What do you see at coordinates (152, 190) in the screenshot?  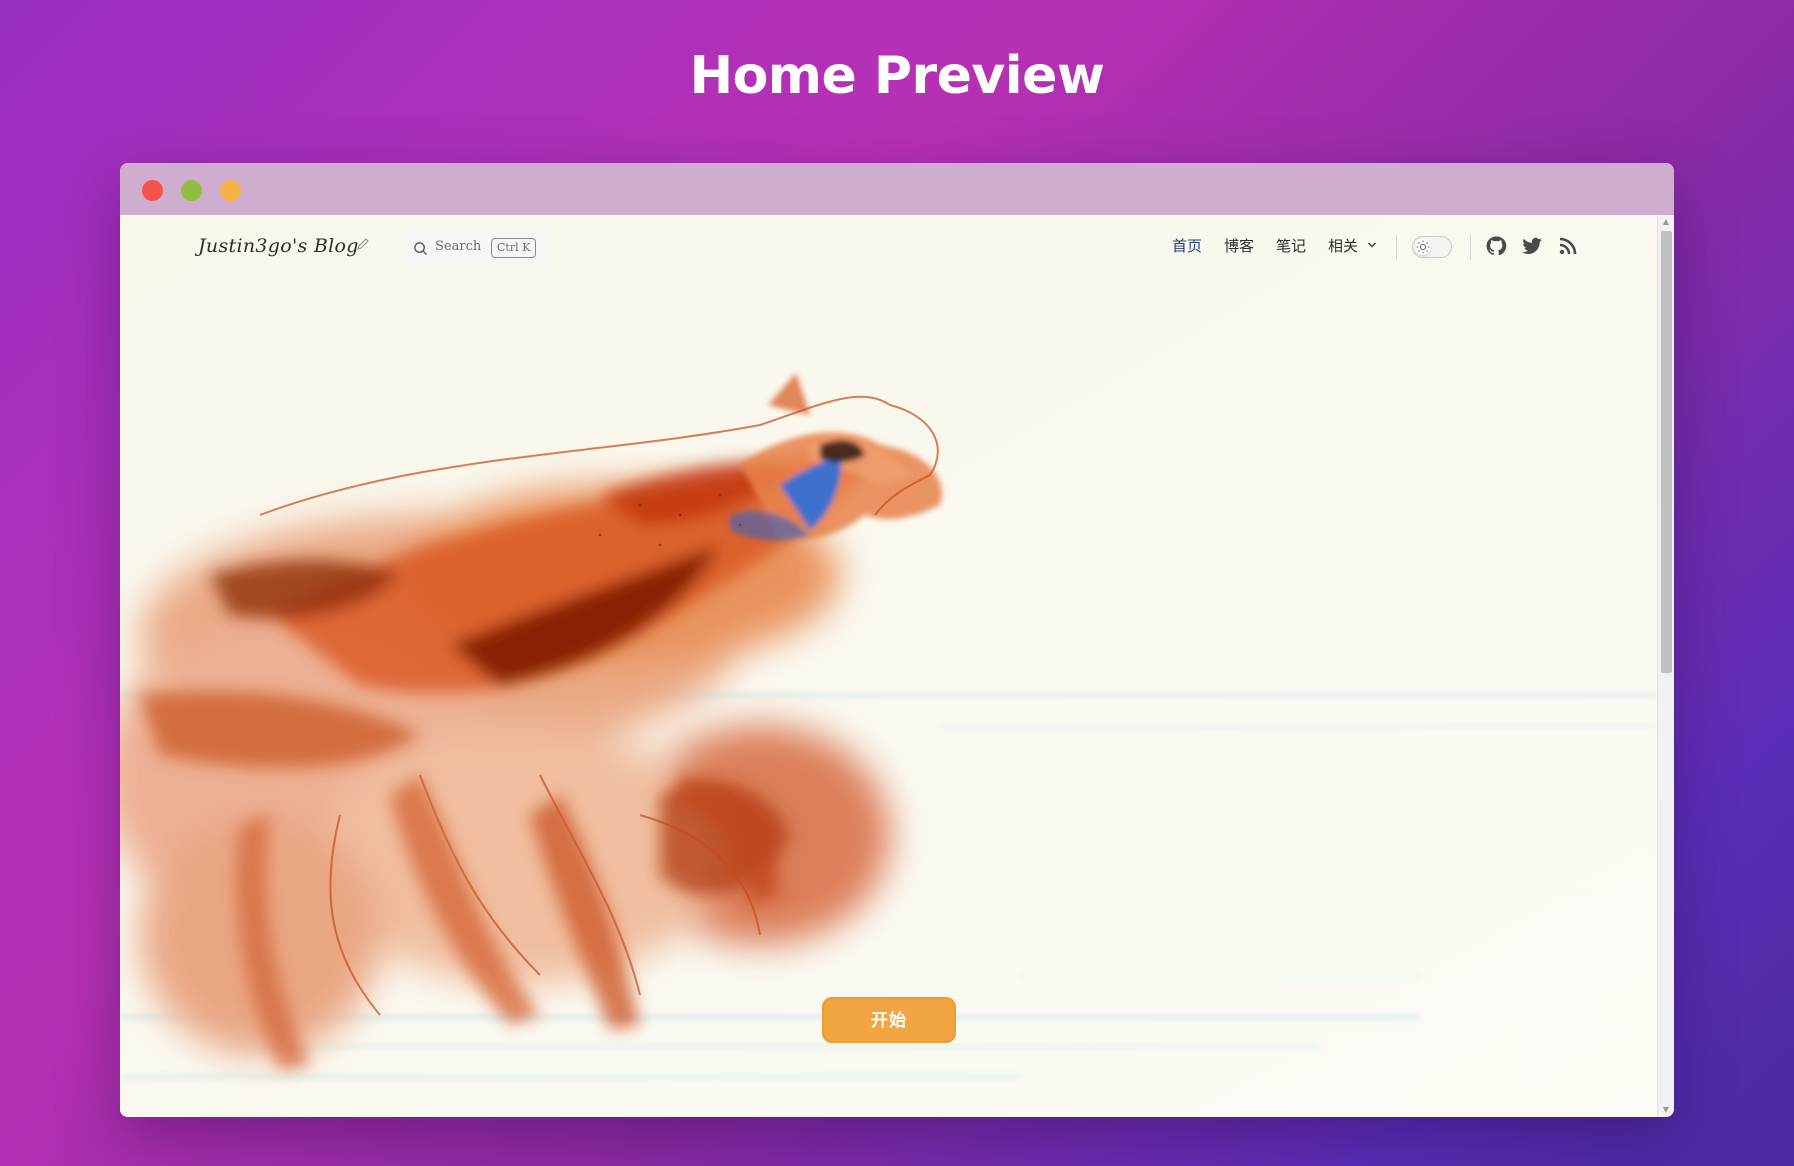 I see `close-window-button` at bounding box center [152, 190].